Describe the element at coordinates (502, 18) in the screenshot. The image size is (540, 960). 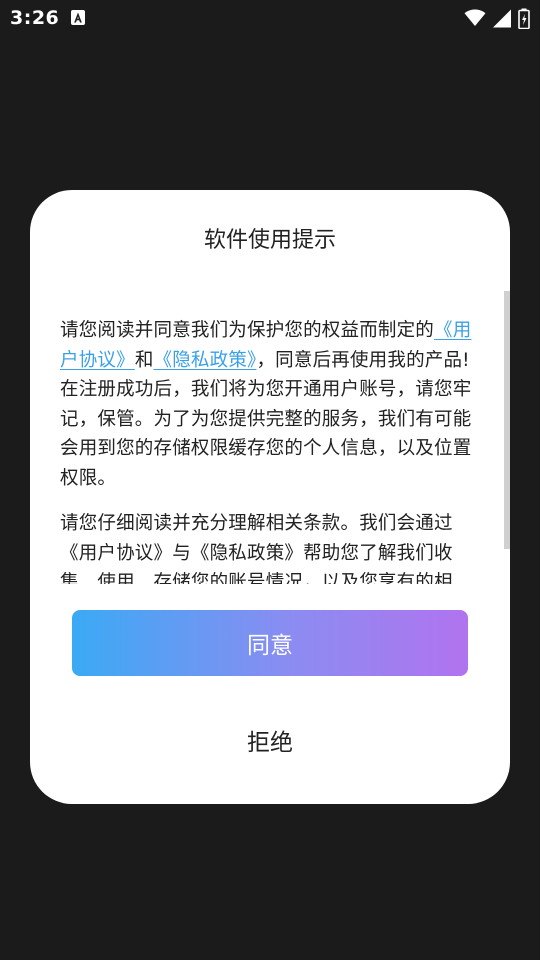
I see `signal-icon` at that location.